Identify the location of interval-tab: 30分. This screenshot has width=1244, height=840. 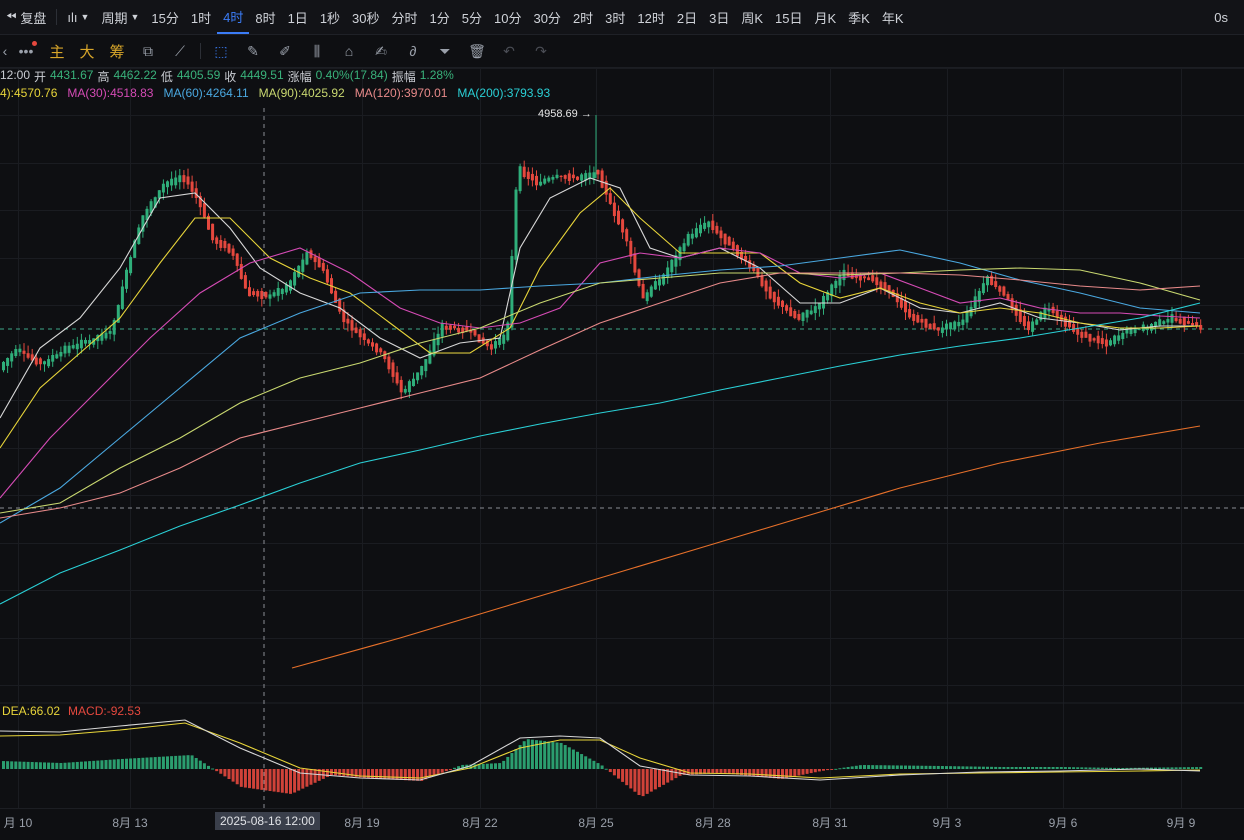
(546, 17).